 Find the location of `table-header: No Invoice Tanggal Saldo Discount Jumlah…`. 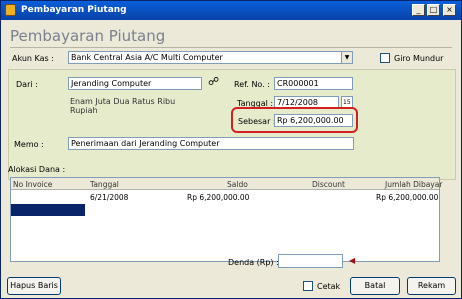

table-header: No Invoice Tanggal Saldo Discount Jumlah… is located at coordinates (226, 184).